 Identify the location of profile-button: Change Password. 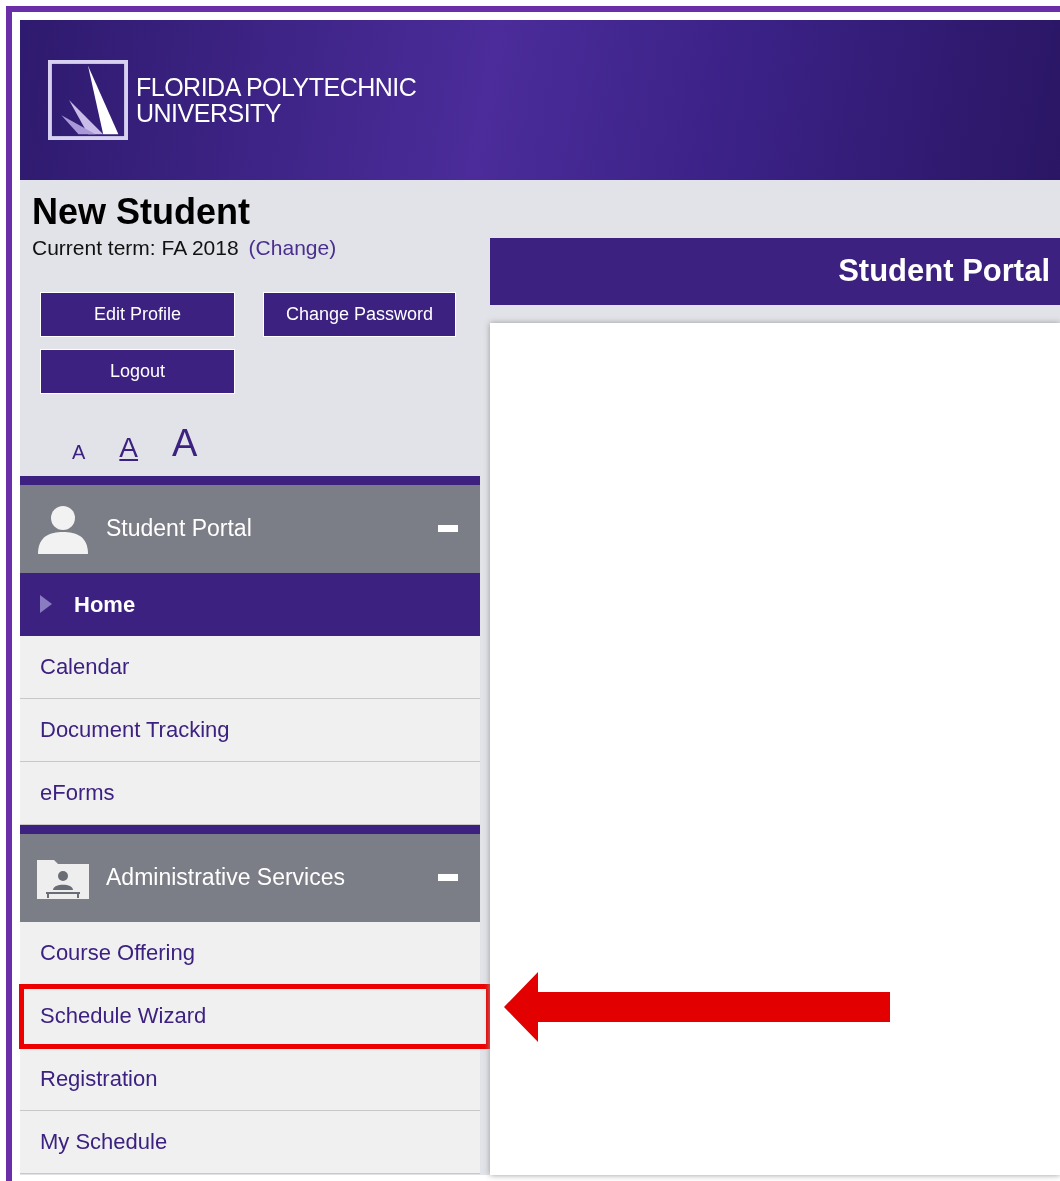
(359, 314).